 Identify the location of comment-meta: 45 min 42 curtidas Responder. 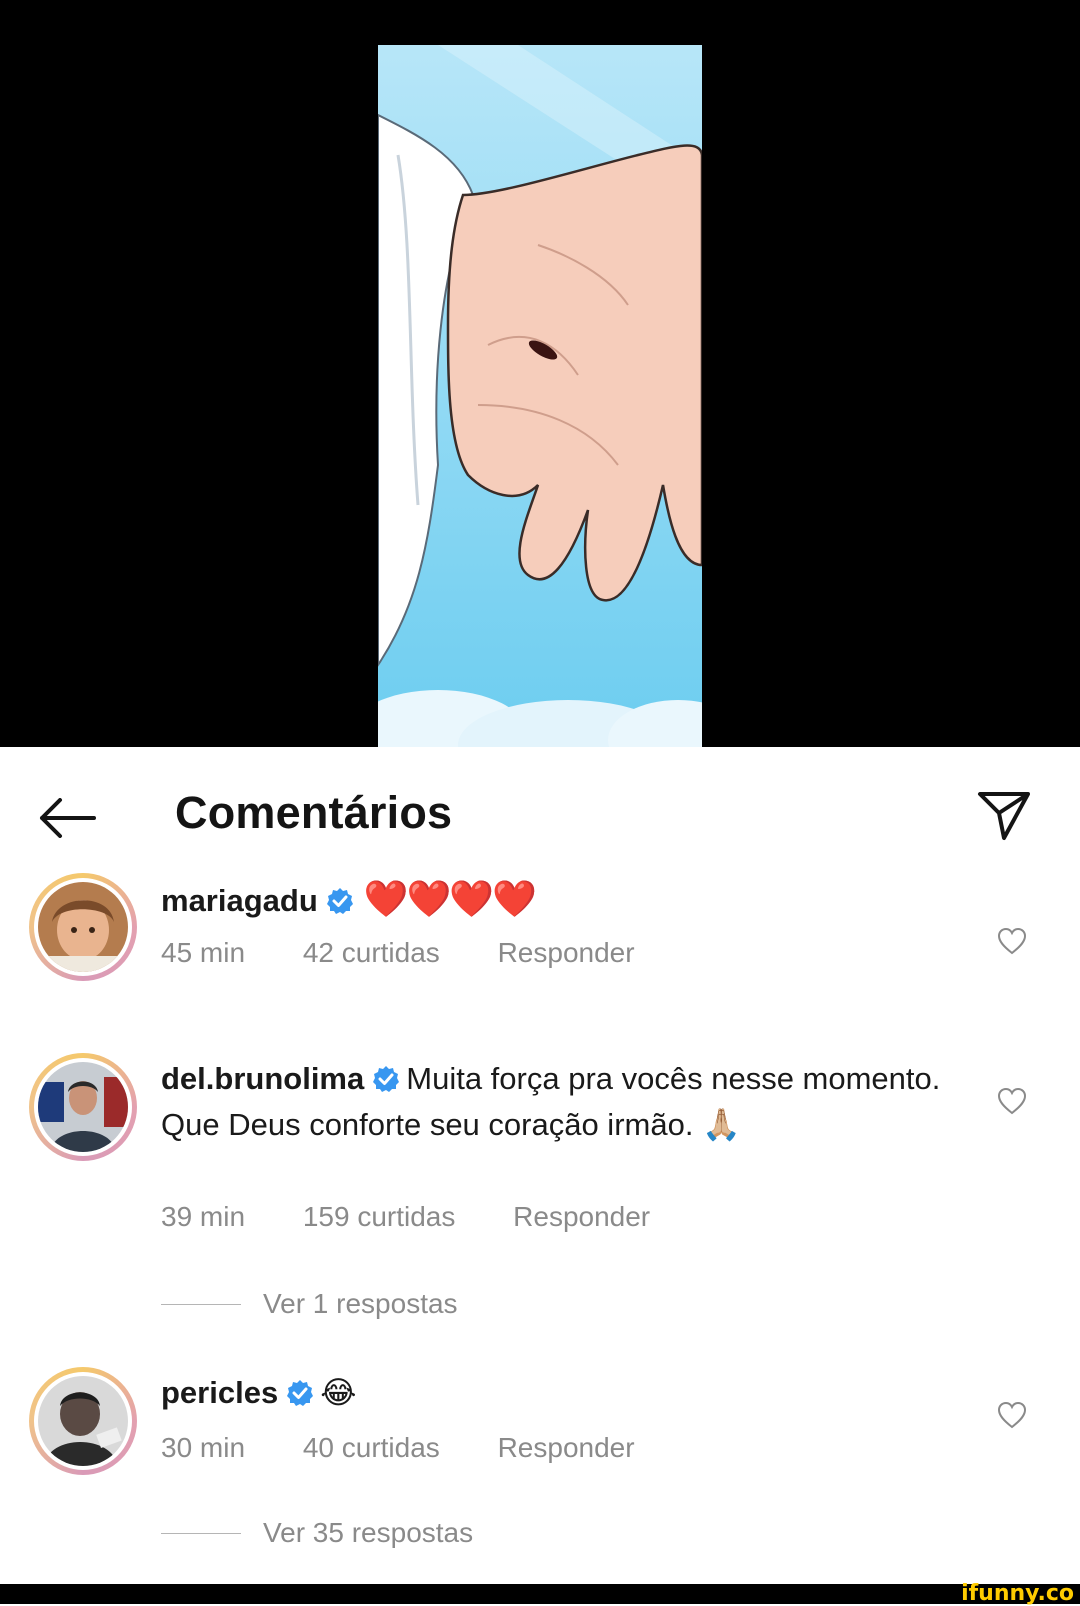
(423, 953).